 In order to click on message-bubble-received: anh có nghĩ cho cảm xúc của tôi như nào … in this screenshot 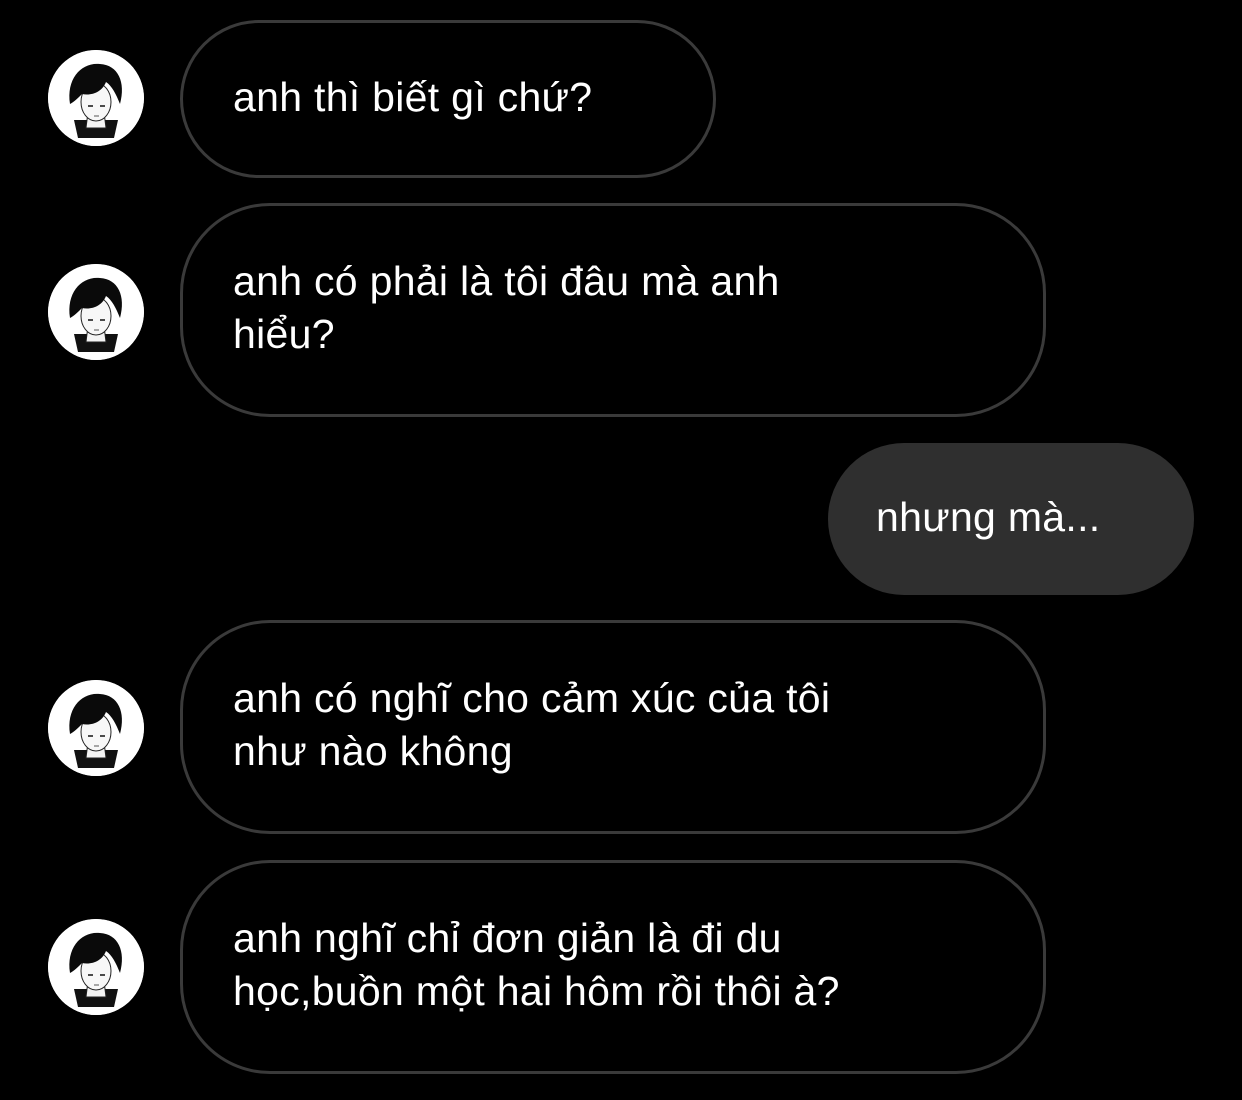, I will do `click(613, 727)`.